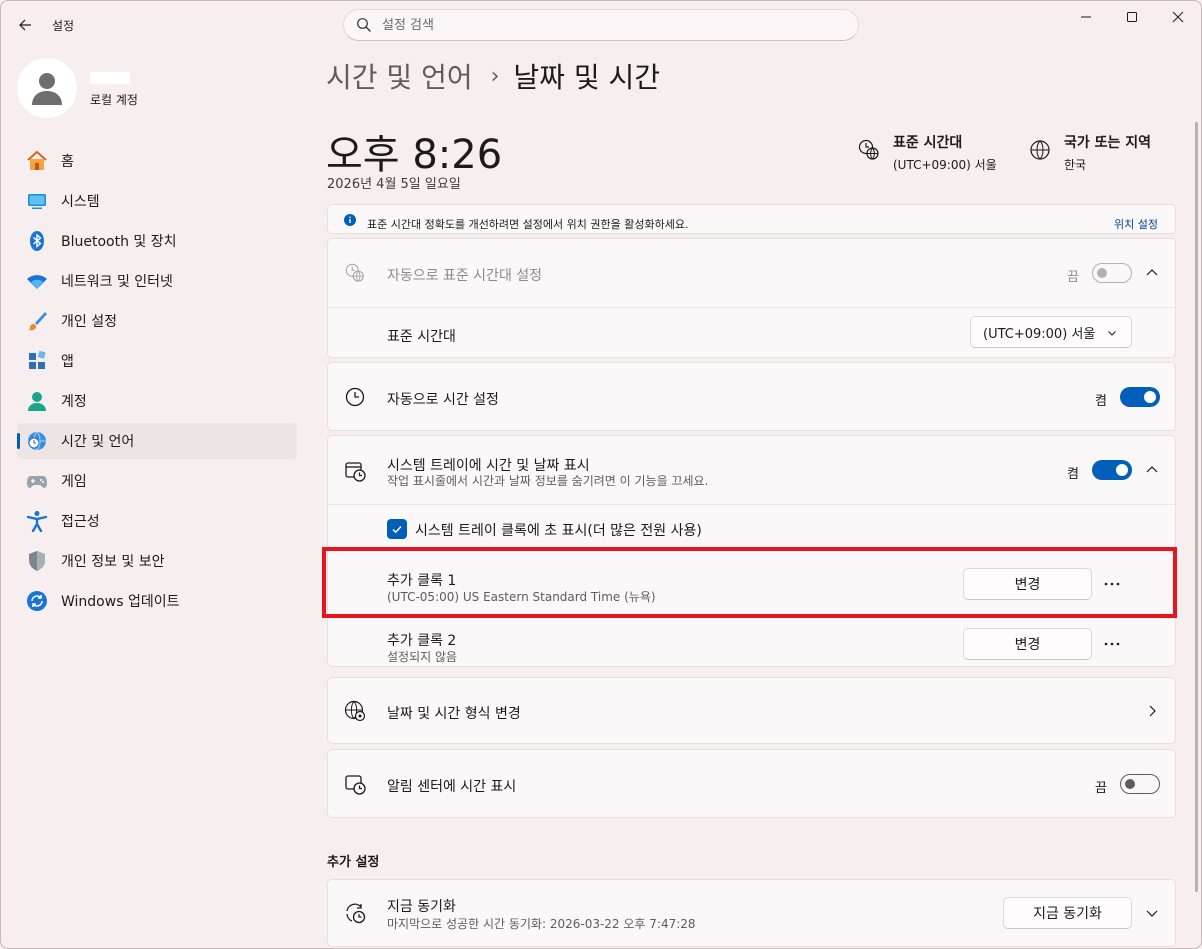 This screenshot has height=949, width=1202. Describe the element at coordinates (67, 162) in the screenshot. I see `sidebar-item-label: 홈` at that location.